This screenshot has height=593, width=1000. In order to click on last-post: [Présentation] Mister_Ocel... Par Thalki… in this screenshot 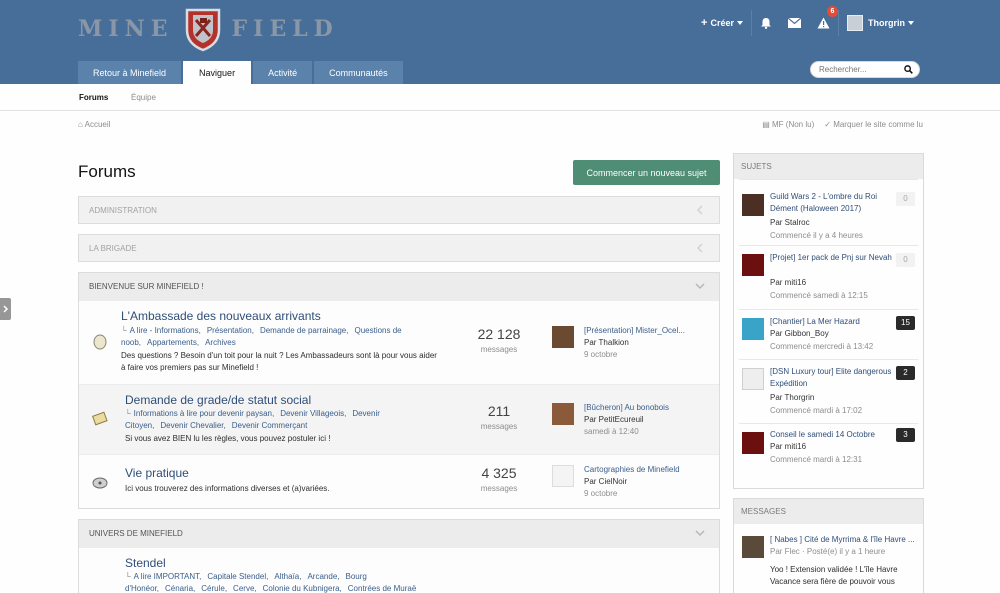, I will do `click(623, 342)`.